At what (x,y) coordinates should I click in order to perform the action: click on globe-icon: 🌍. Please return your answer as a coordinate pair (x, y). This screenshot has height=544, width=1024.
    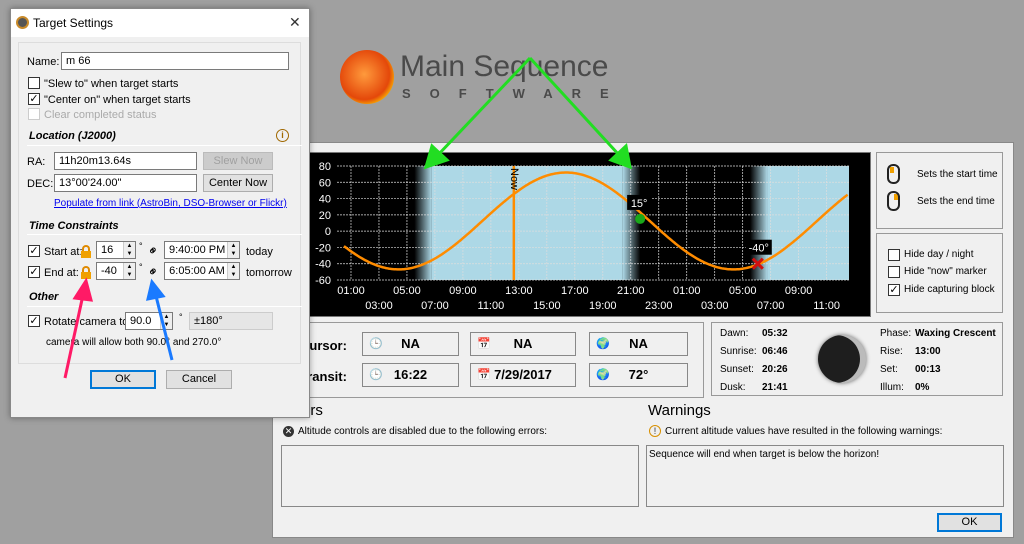
    Looking at the image, I should click on (603, 375).